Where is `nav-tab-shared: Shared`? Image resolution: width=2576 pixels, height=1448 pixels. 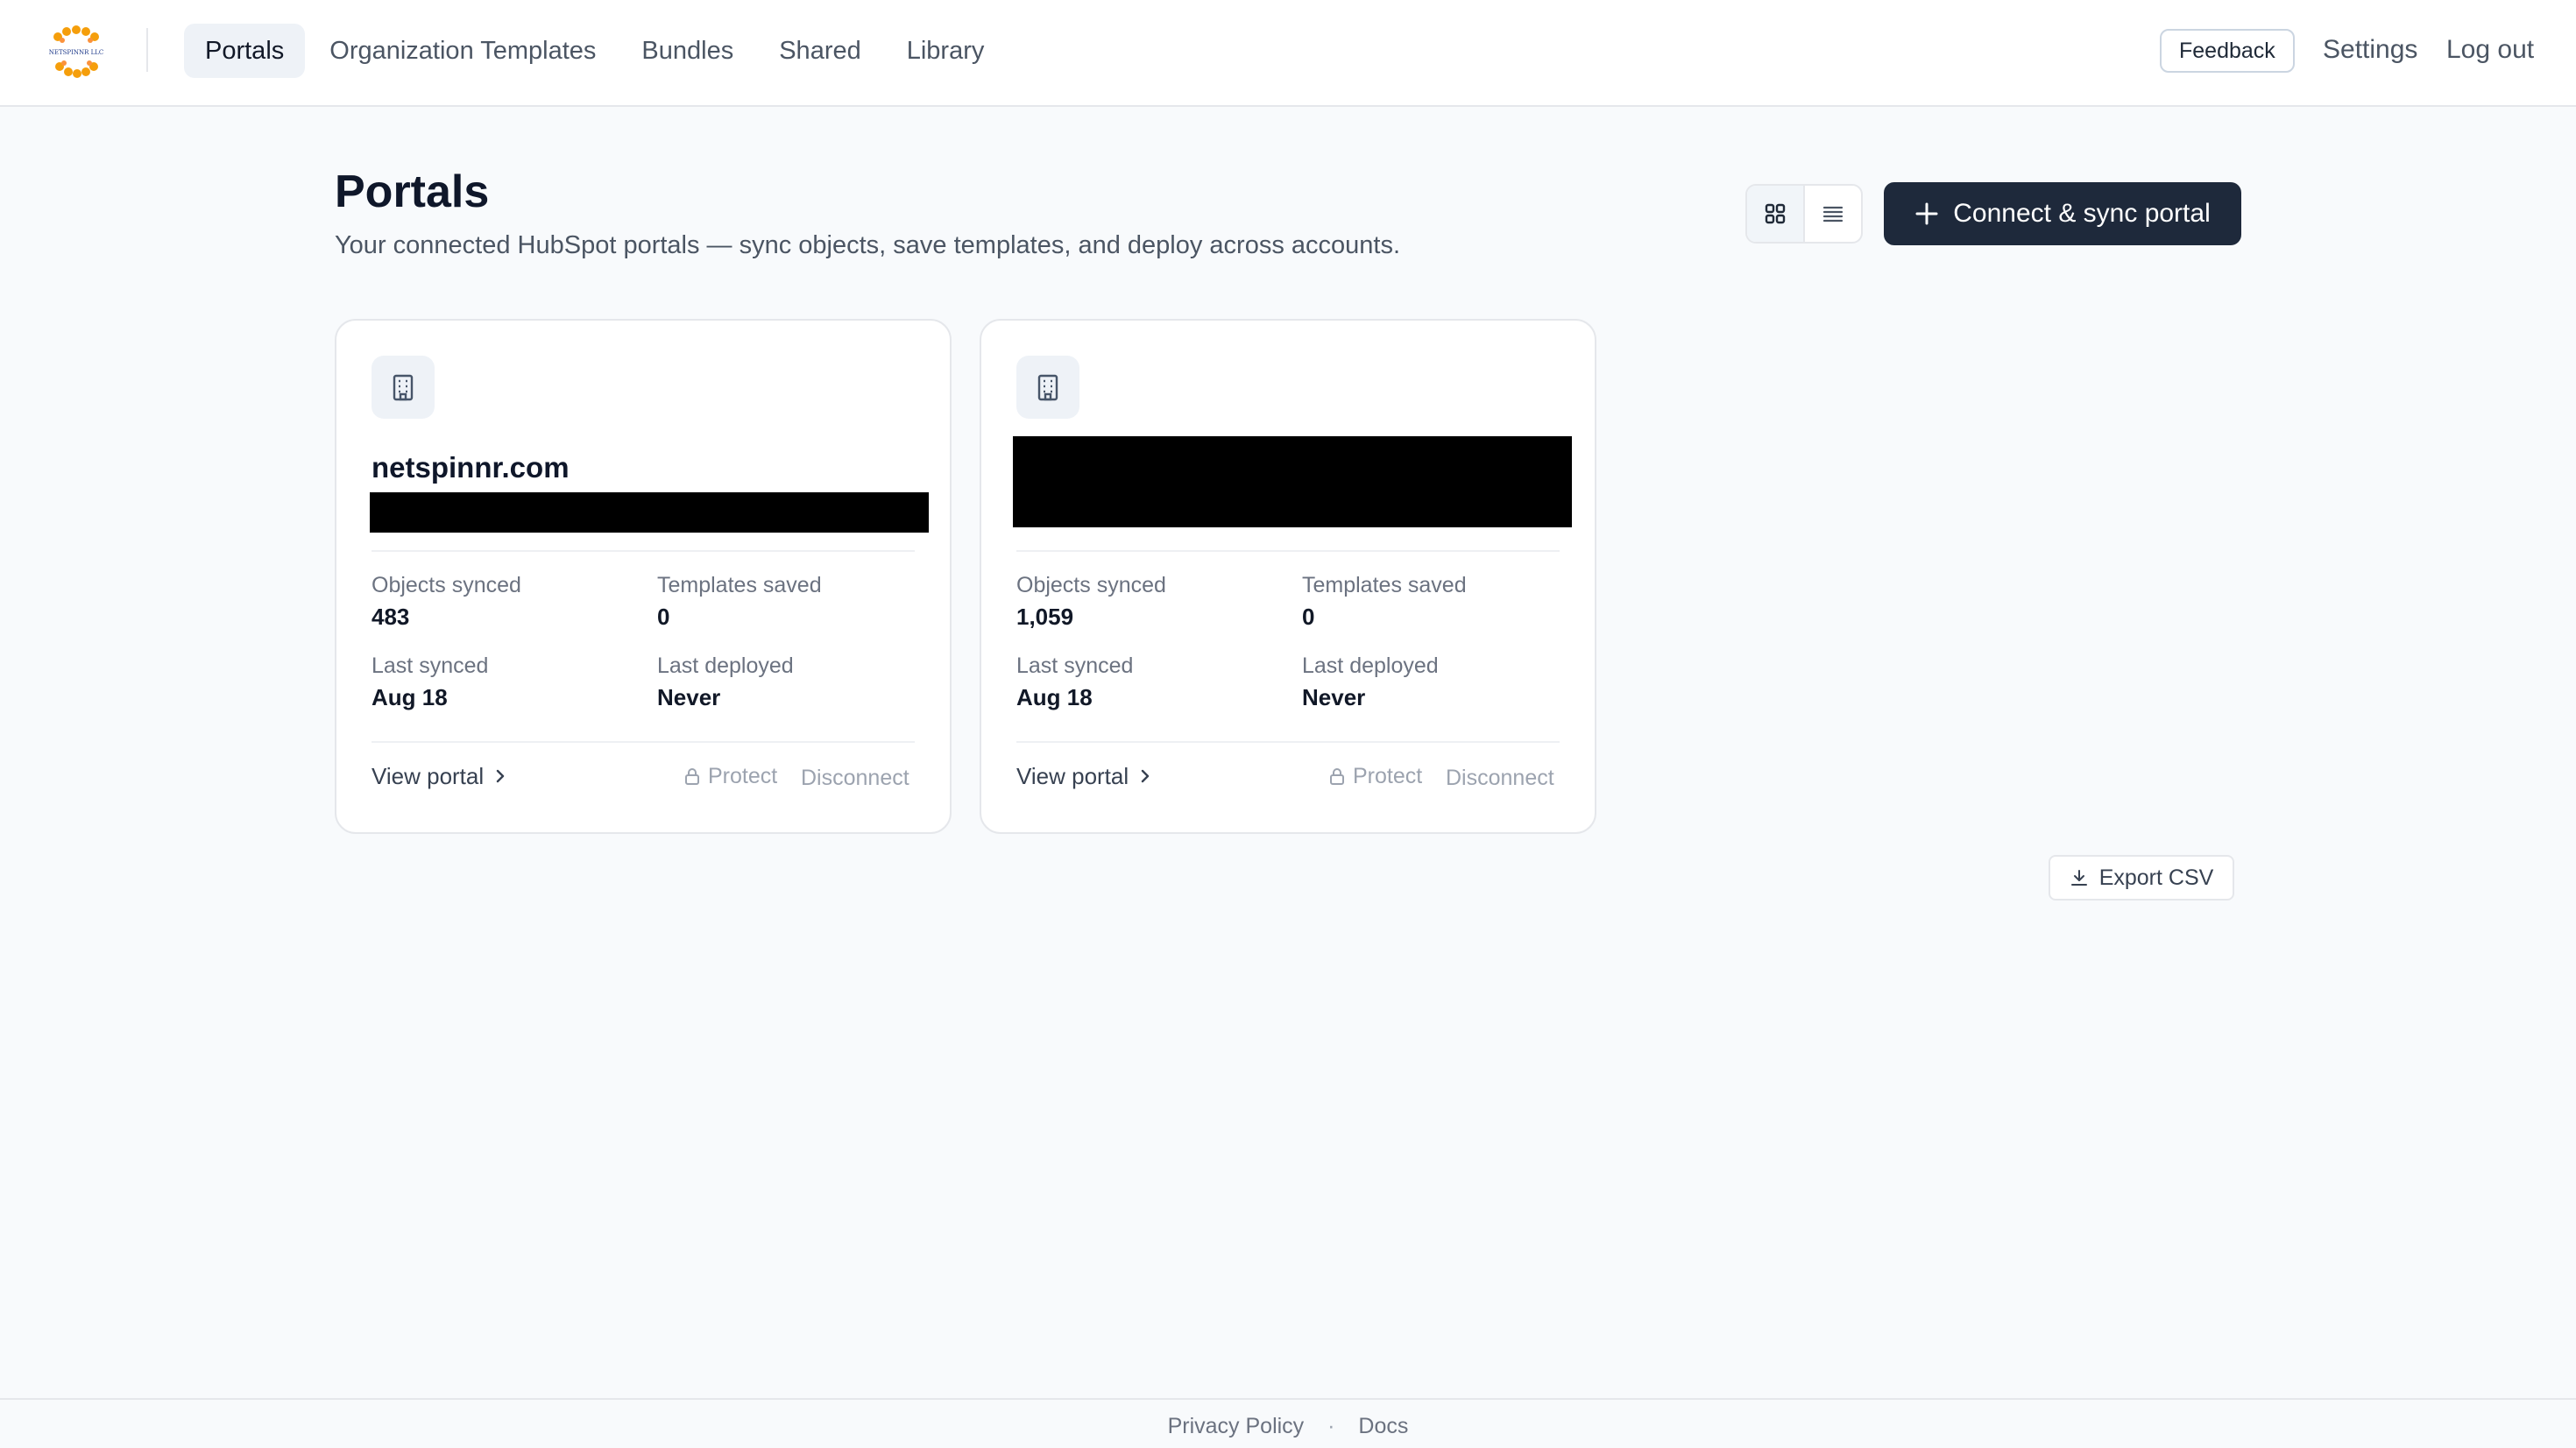
nav-tab-shared: Shared is located at coordinates (820, 51).